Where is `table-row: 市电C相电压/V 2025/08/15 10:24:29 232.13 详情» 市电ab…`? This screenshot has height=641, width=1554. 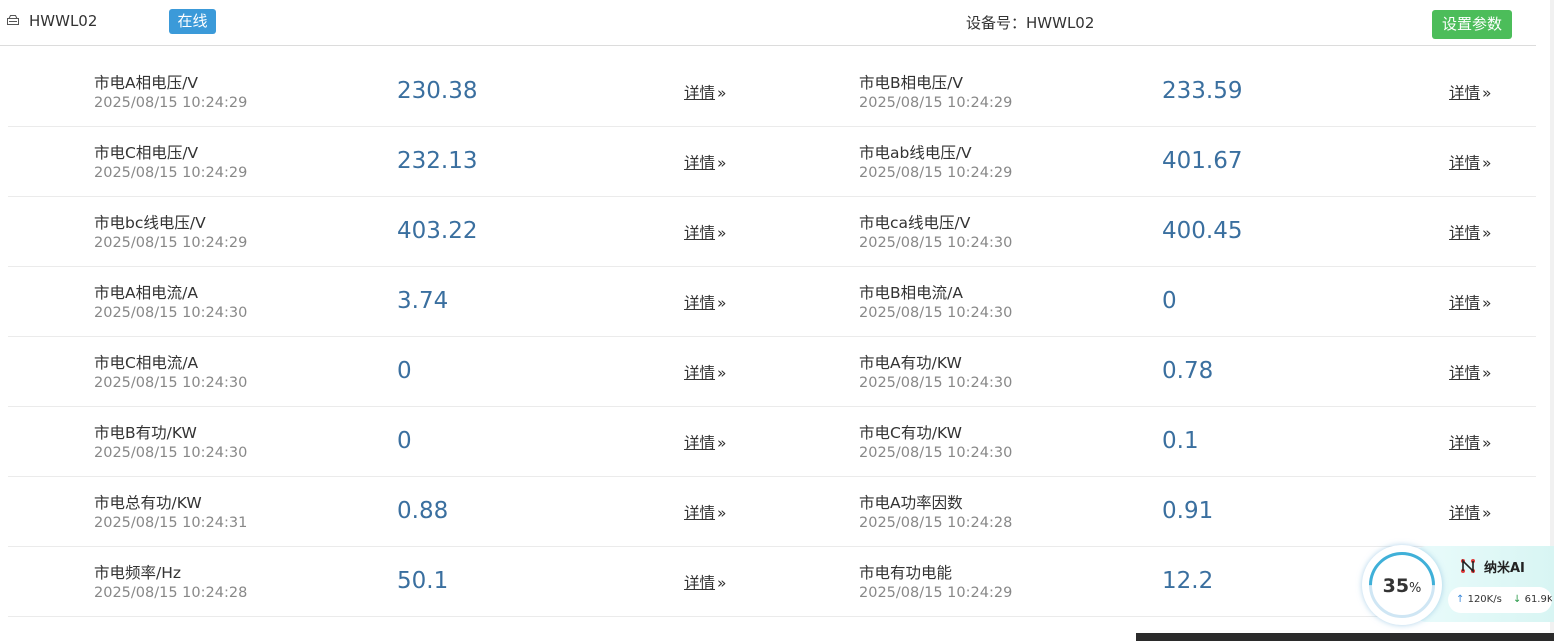 table-row: 市电C相电压/V 2025/08/15 10:24:29 232.13 详情» 市电ab… is located at coordinates (772, 162).